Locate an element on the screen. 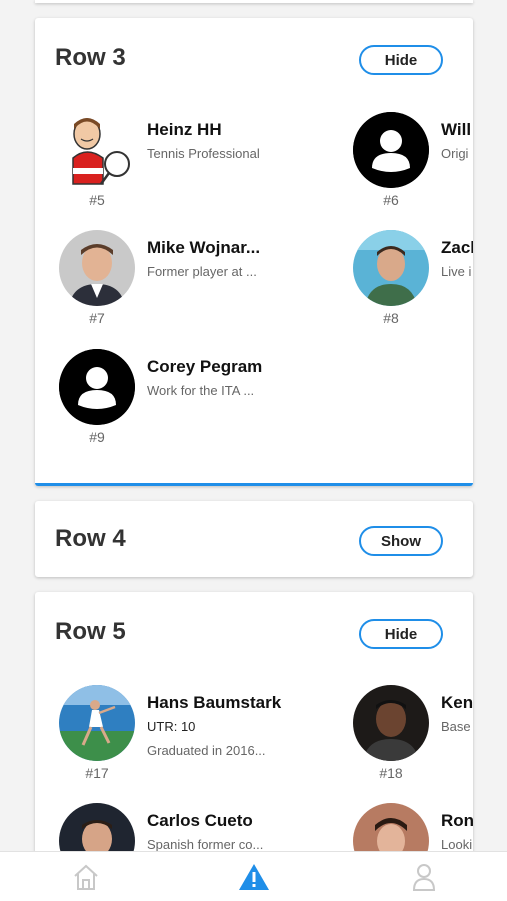  player-rank: #9 is located at coordinates (97, 437).